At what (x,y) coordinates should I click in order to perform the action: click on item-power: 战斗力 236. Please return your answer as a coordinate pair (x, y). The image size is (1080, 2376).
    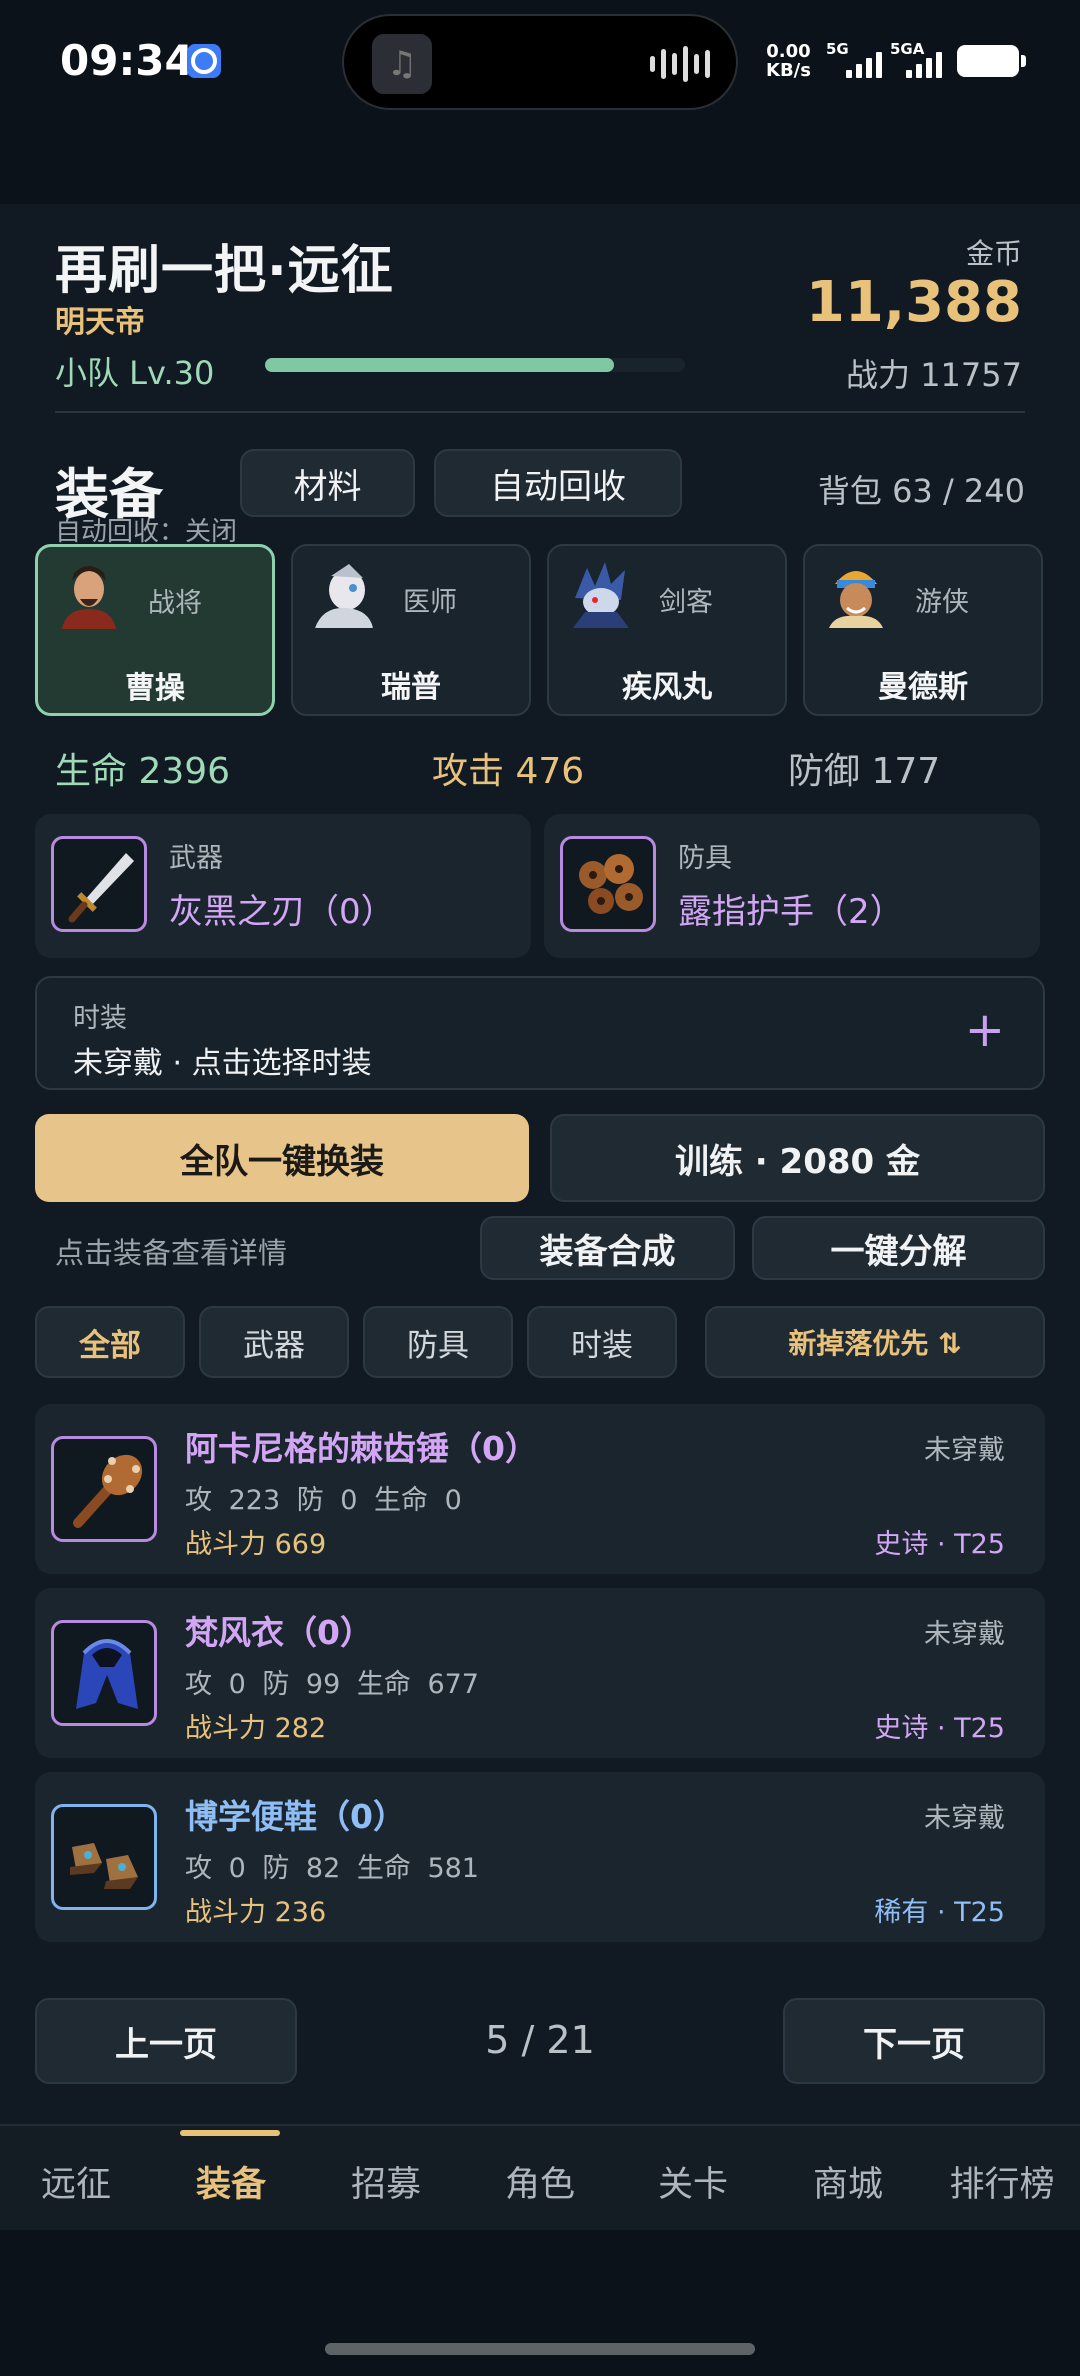
    Looking at the image, I should click on (256, 1912).